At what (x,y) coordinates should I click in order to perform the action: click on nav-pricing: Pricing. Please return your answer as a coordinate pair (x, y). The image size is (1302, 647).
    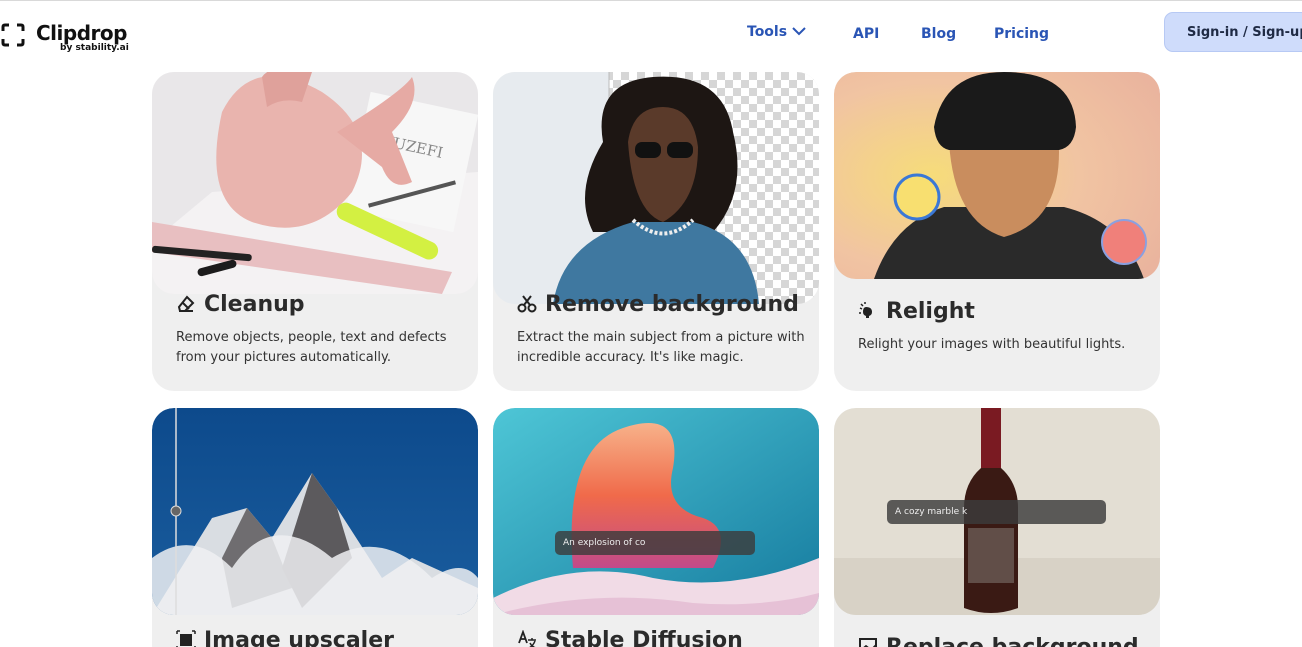
    Looking at the image, I should click on (1021, 34).